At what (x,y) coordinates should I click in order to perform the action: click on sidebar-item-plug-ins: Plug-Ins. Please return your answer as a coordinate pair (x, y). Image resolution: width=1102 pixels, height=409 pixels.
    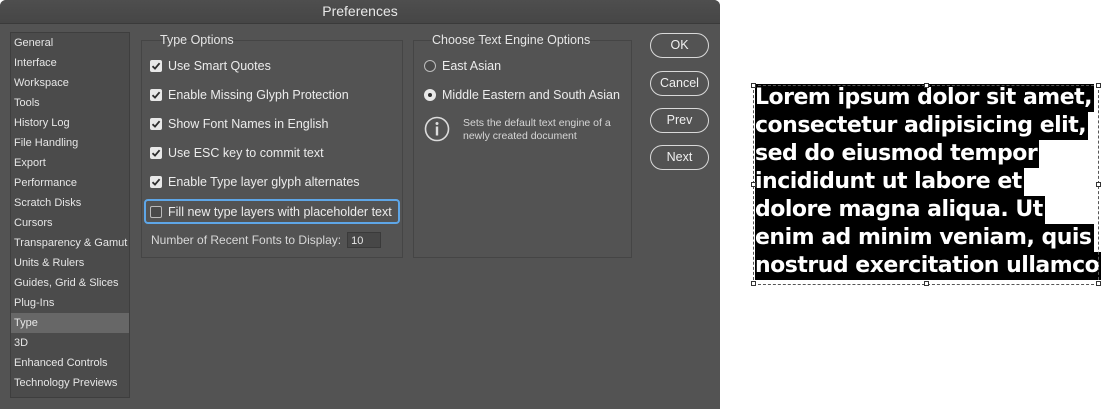
    Looking at the image, I should click on (70, 303).